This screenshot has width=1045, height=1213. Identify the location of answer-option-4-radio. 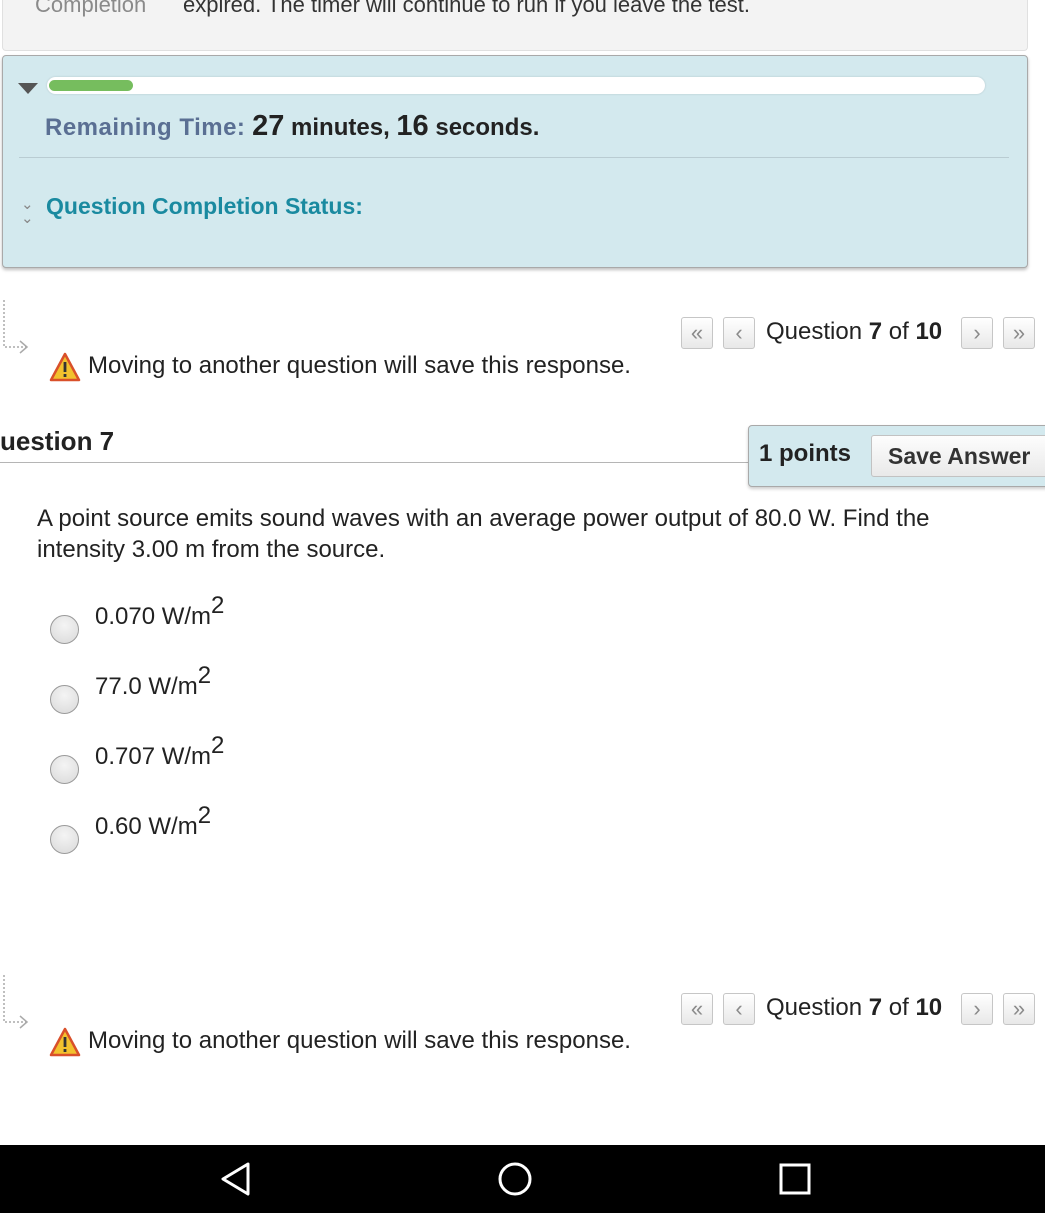
(64, 839).